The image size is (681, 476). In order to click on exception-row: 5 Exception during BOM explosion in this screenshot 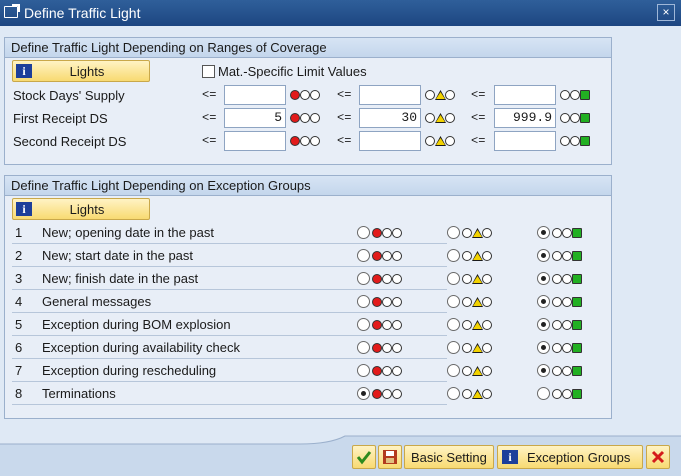, I will do `click(309, 325)`.